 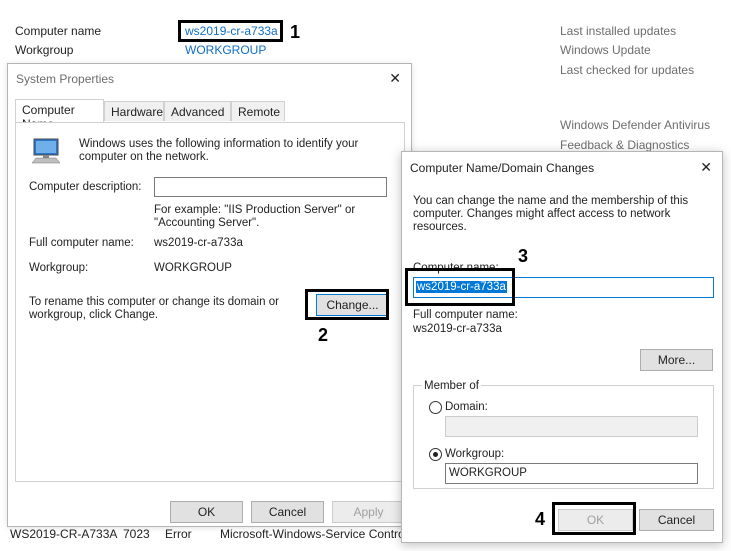 I want to click on workgroup-link: WORKGROUP, so click(x=225, y=50).